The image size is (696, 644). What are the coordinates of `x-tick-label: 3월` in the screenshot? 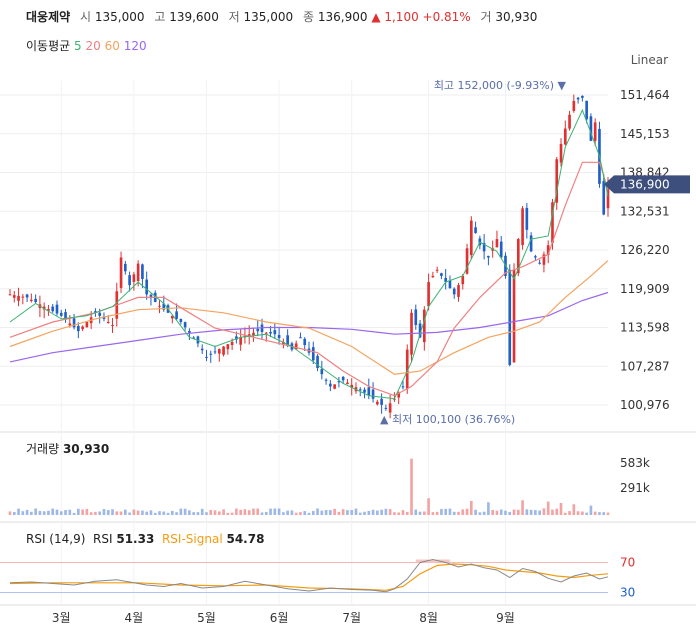 It's located at (61, 618).